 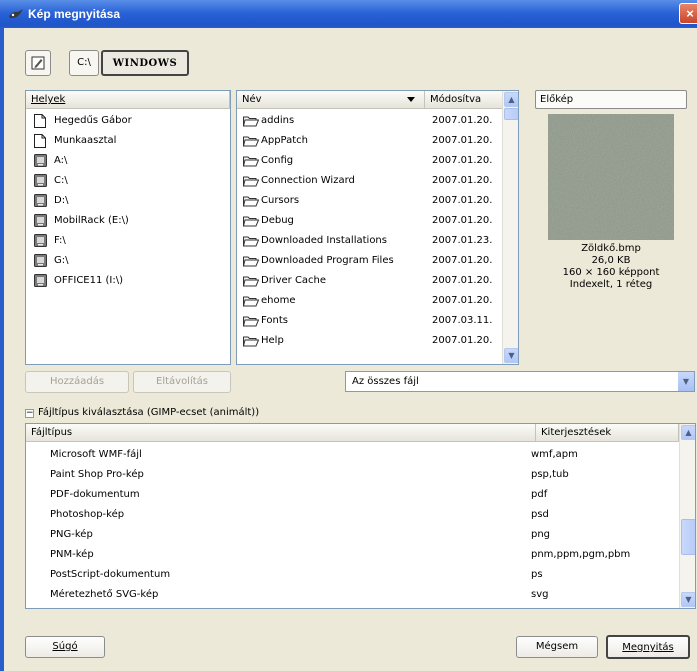 What do you see at coordinates (352, 475) in the screenshot?
I see `filetype-row: Paint Shop Pro-kép psp,tub` at bounding box center [352, 475].